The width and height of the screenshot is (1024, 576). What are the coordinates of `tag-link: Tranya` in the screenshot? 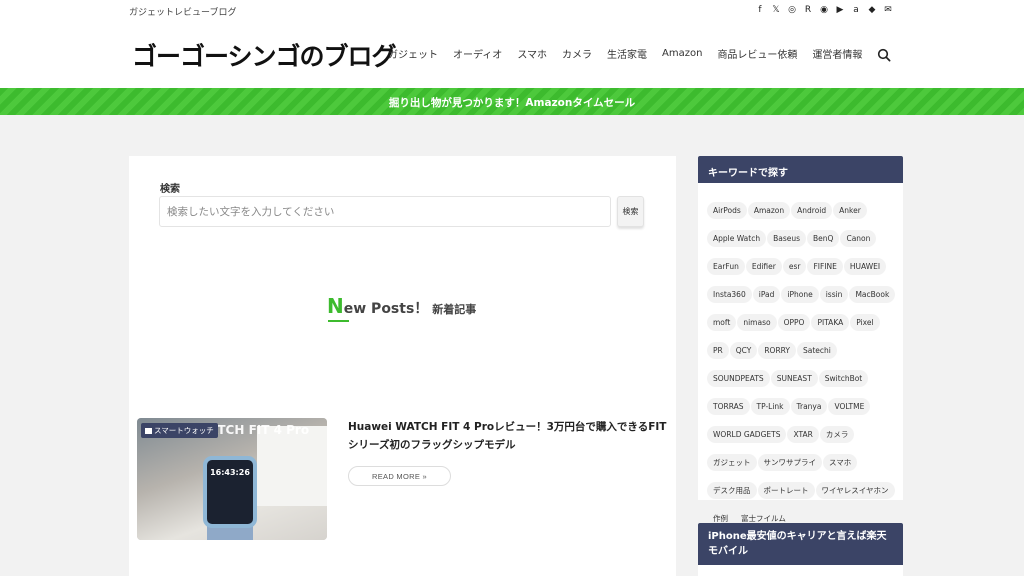 It's located at (809, 406).